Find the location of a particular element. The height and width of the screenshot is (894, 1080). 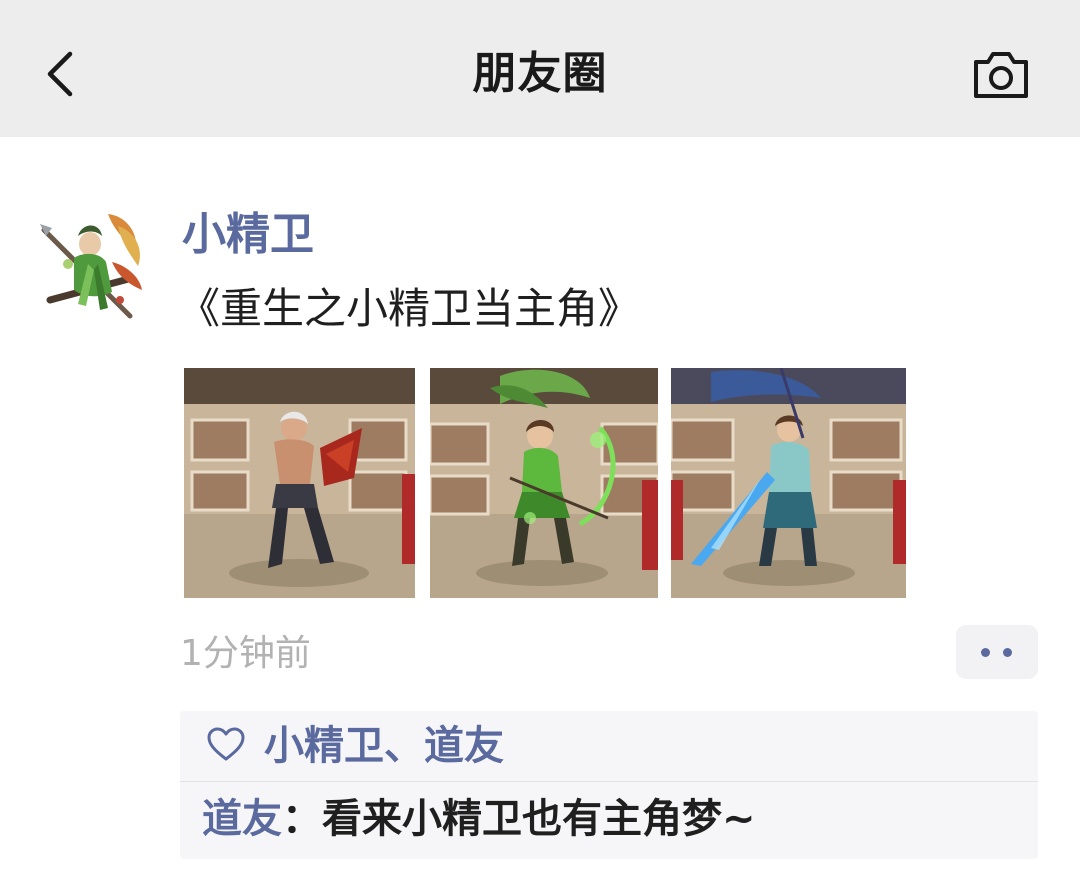

post-text: 《重生之小精卫当主角》 is located at coordinates (409, 308).